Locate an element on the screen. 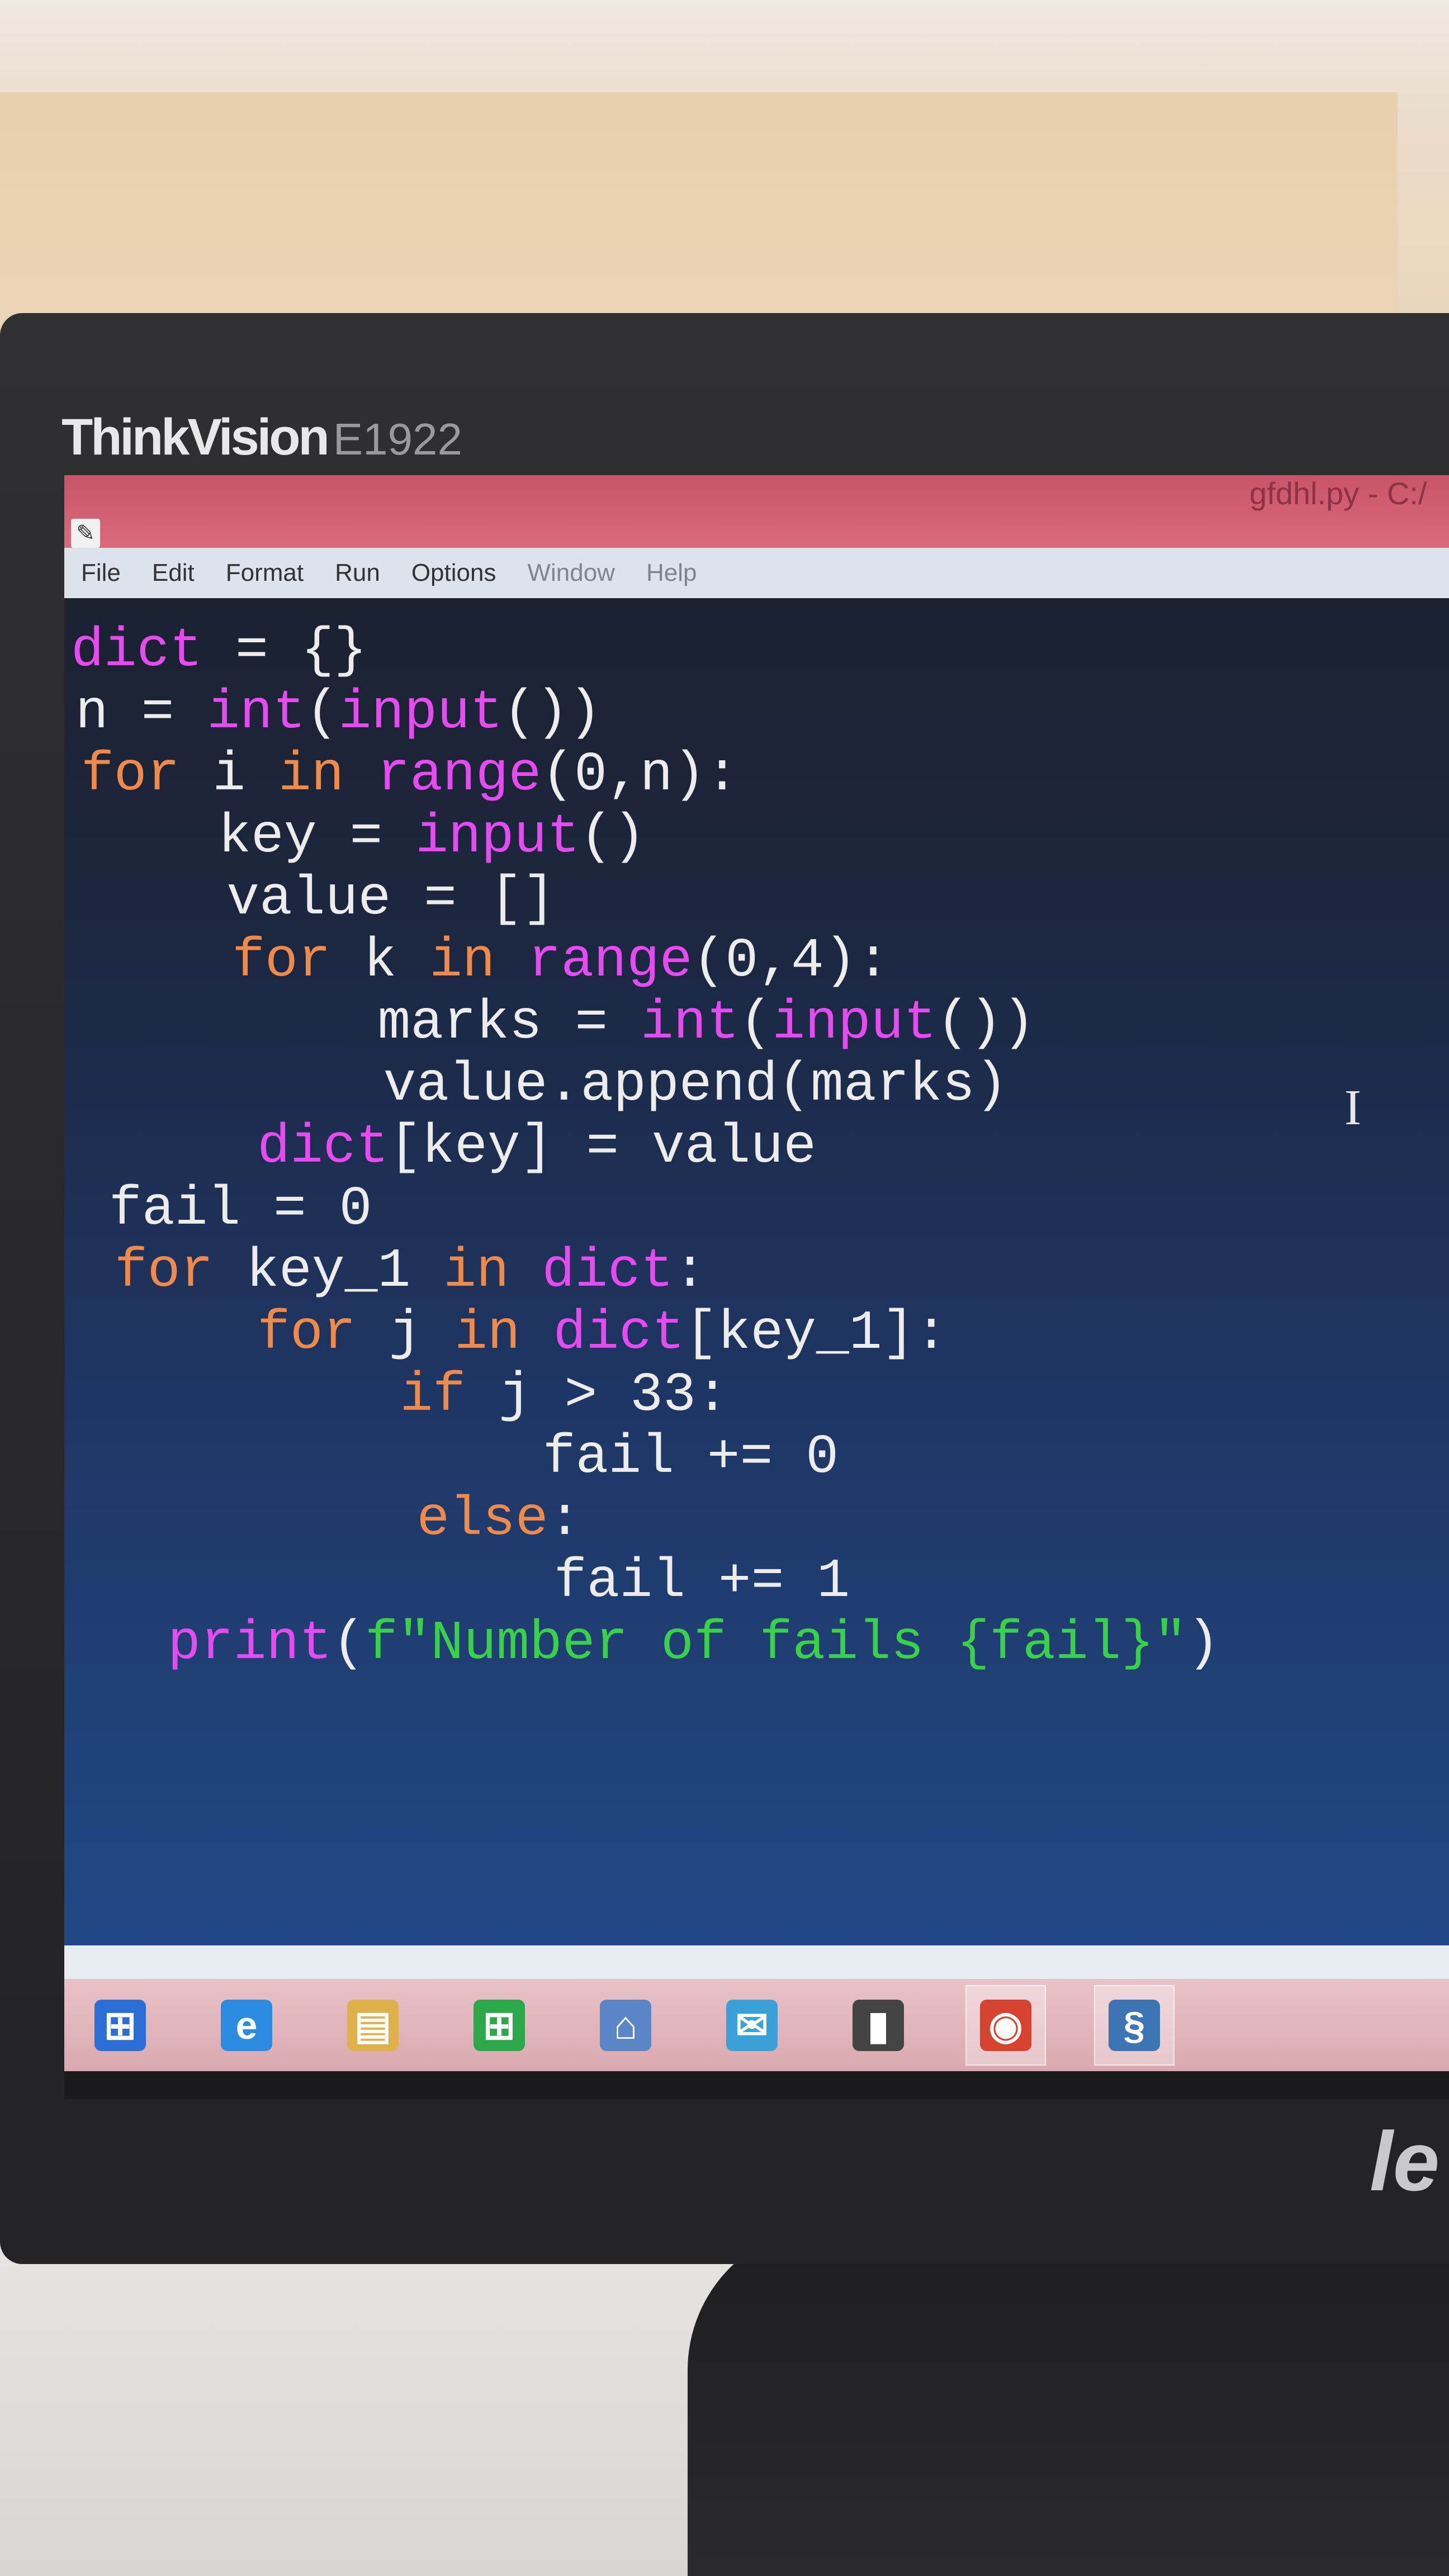 The width and height of the screenshot is (1449, 2576). code-token: if is located at coordinates (433, 1396).